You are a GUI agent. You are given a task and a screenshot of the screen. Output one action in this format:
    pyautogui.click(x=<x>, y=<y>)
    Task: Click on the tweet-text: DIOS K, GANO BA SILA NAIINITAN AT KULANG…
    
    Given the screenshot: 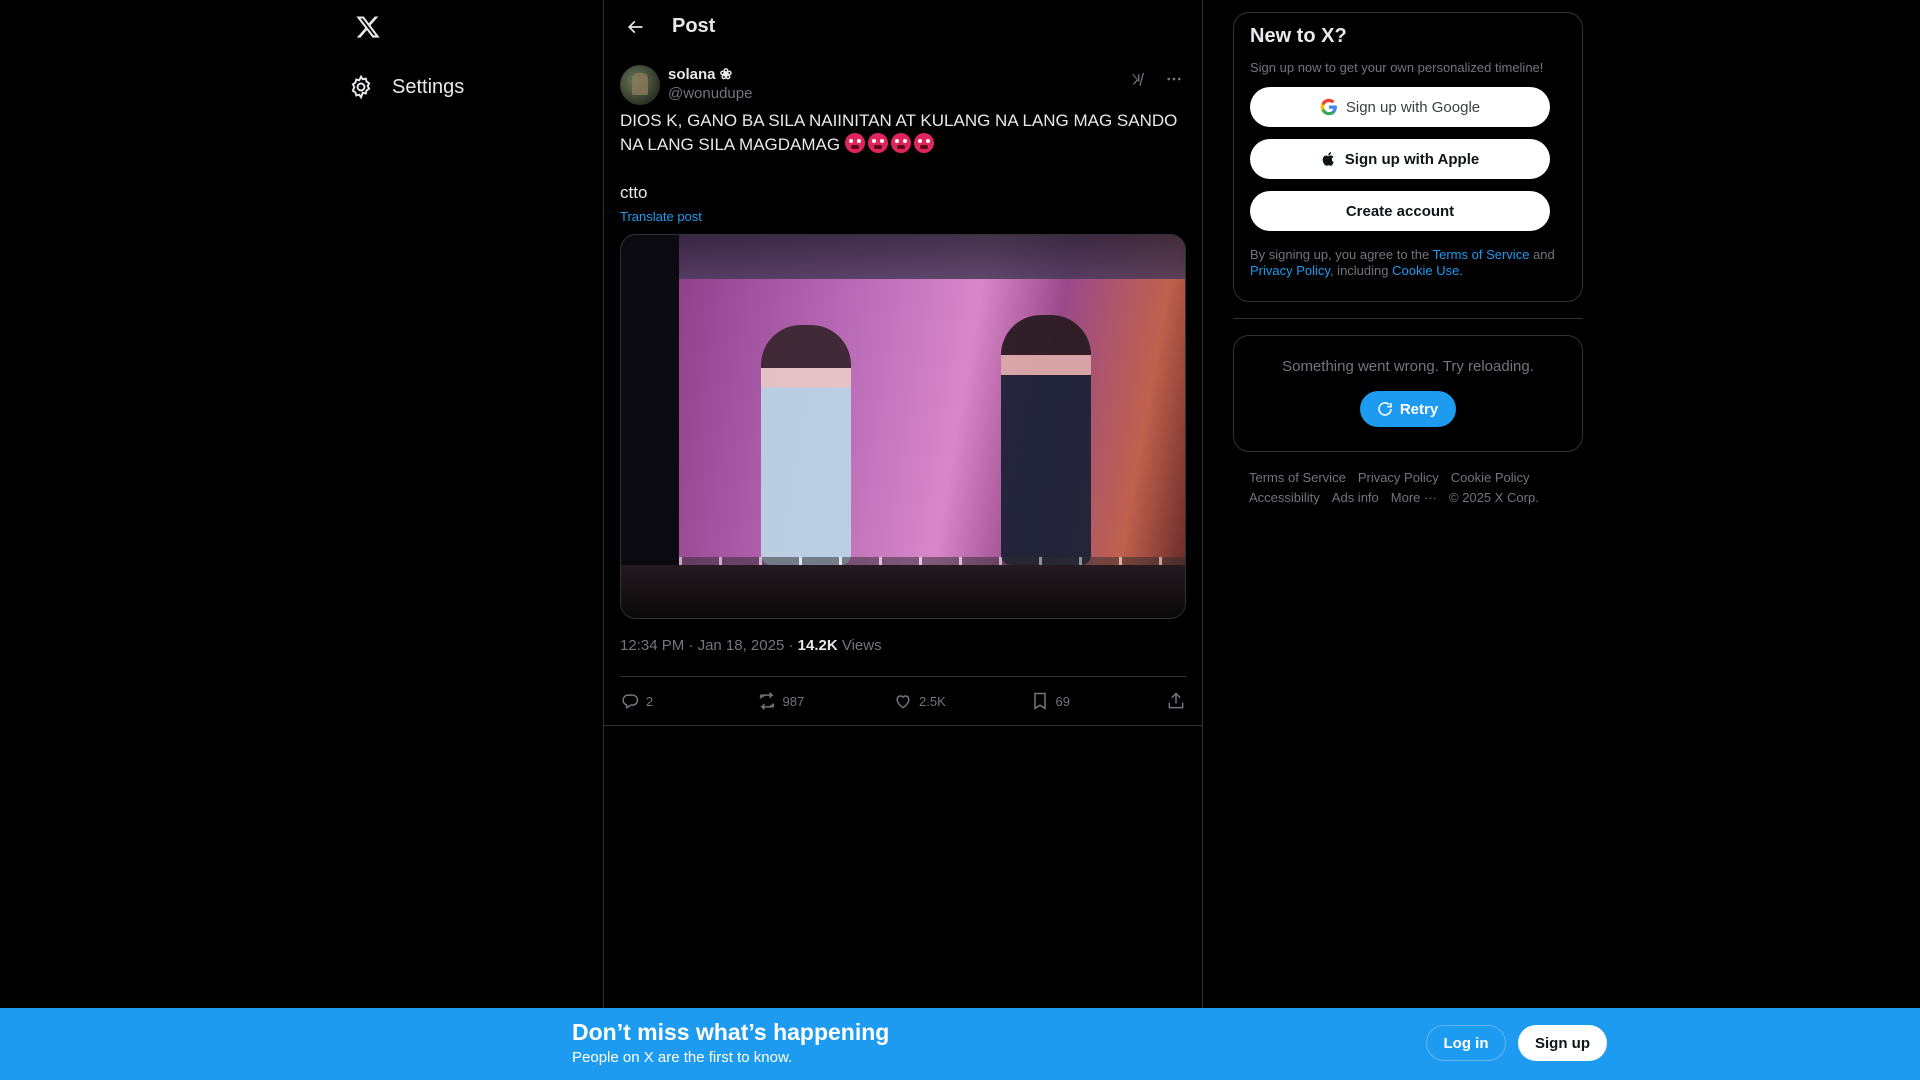 What is the action you would take?
    pyautogui.click(x=903, y=133)
    